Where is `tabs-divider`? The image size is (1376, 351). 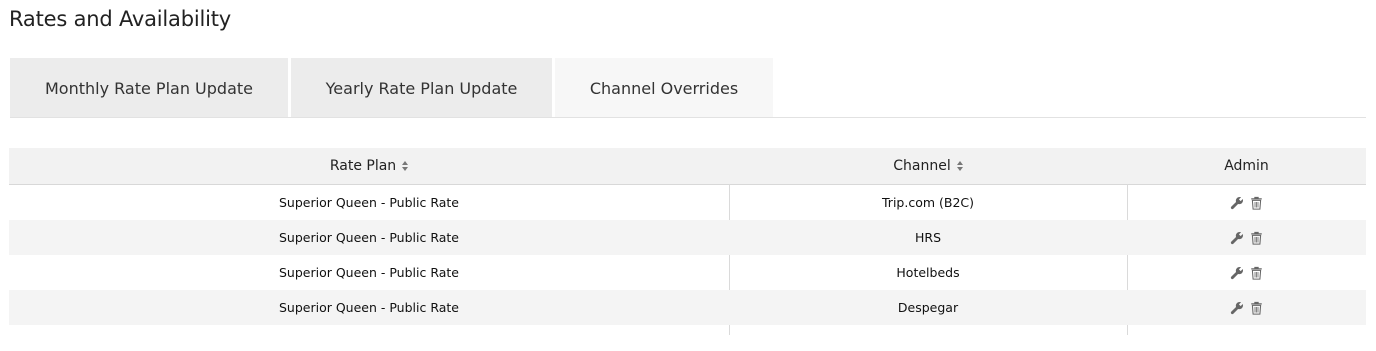 tabs-divider is located at coordinates (688, 117).